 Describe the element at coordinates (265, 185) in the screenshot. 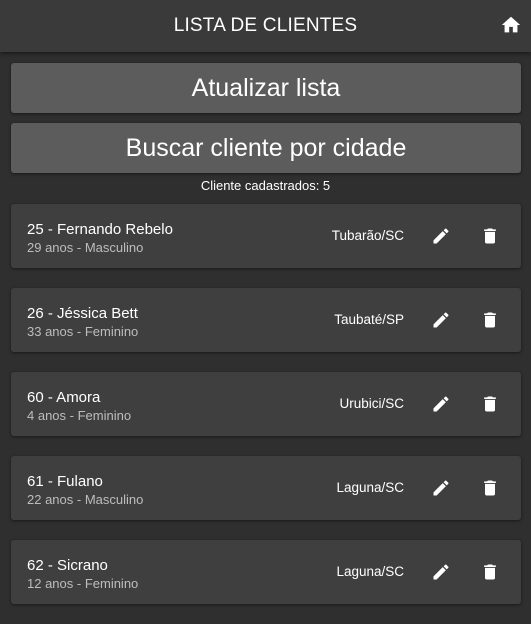

I see `client-count: Cliente cadastrados: 5` at that location.